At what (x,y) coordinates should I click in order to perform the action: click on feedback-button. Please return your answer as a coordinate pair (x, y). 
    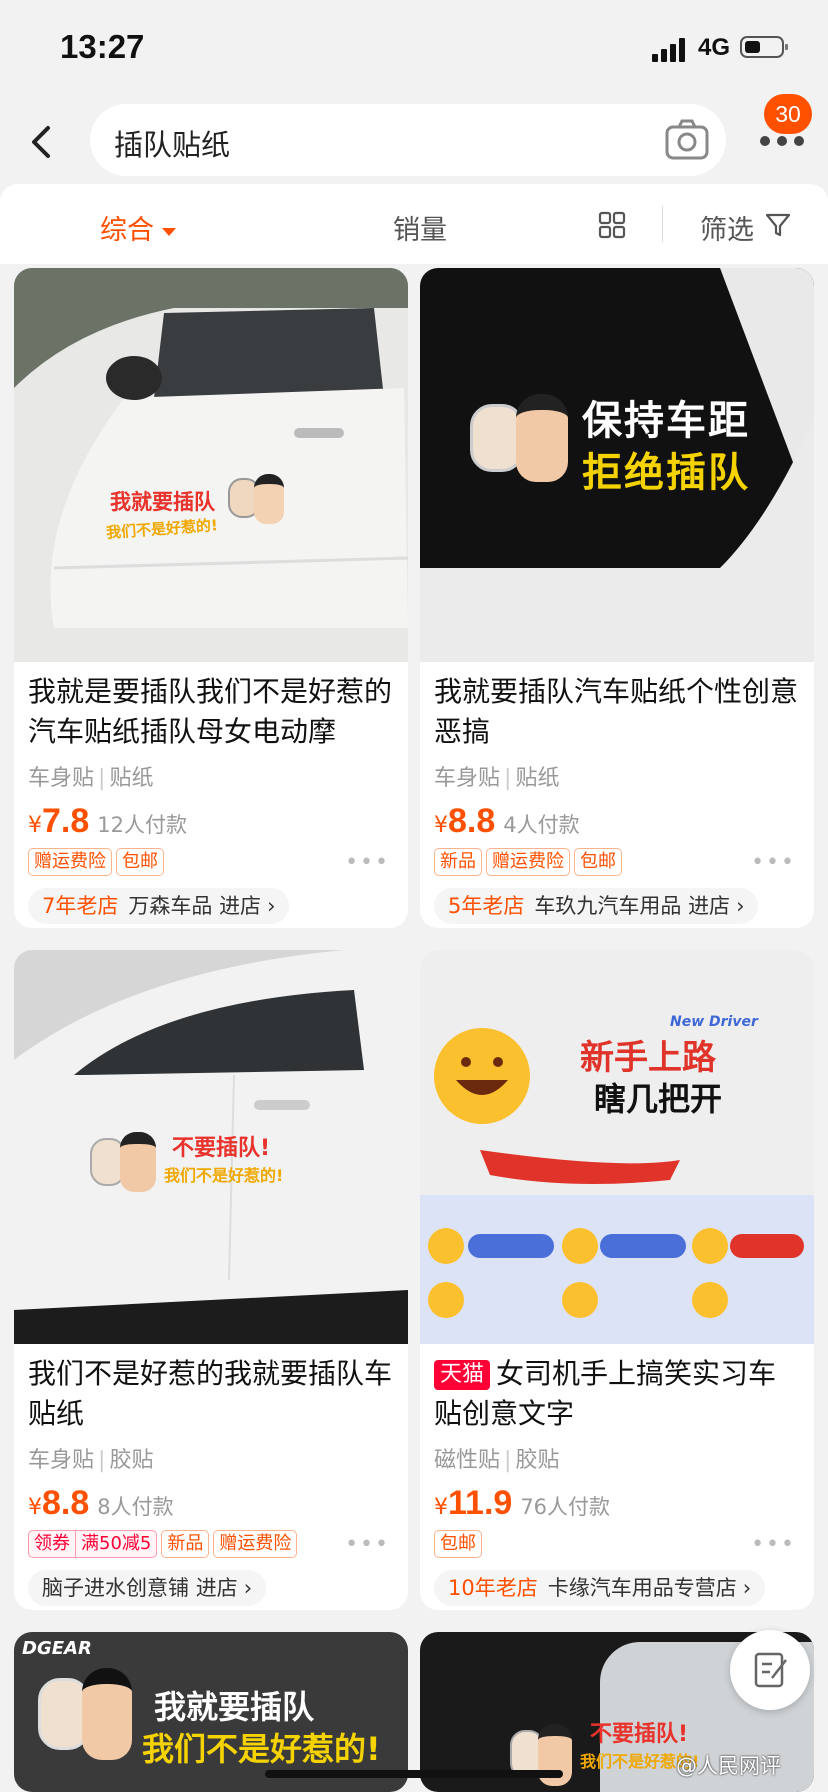
    Looking at the image, I should click on (770, 1670).